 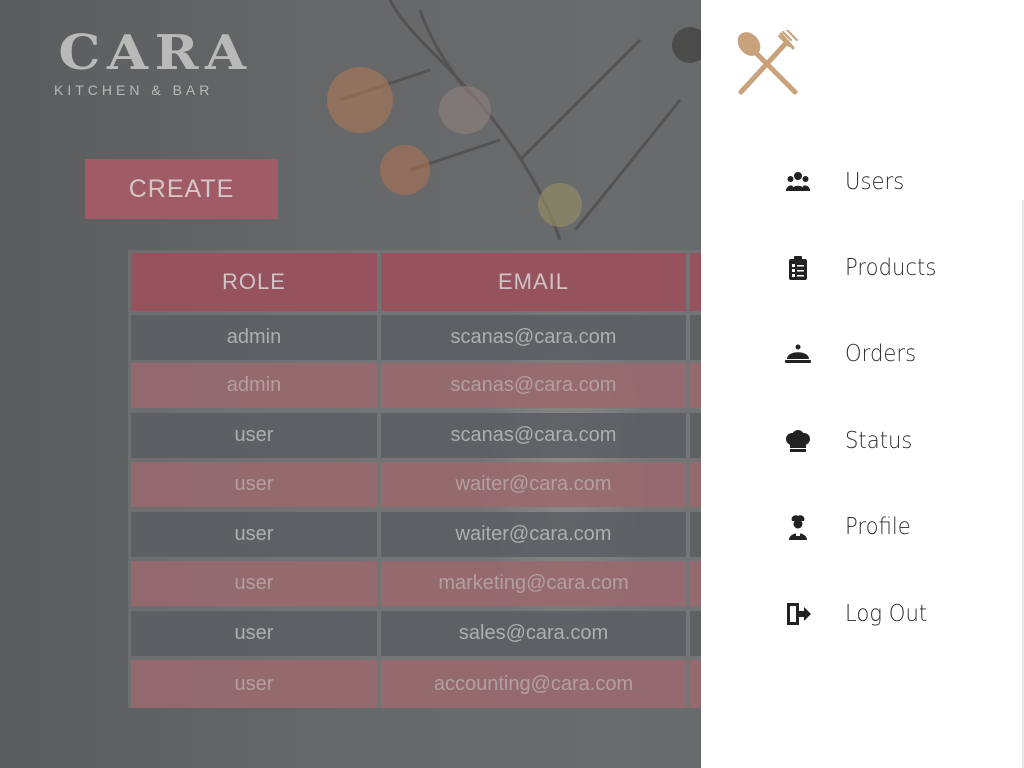 I want to click on table-row: user marketing@cara.com, so click(x=428, y=583).